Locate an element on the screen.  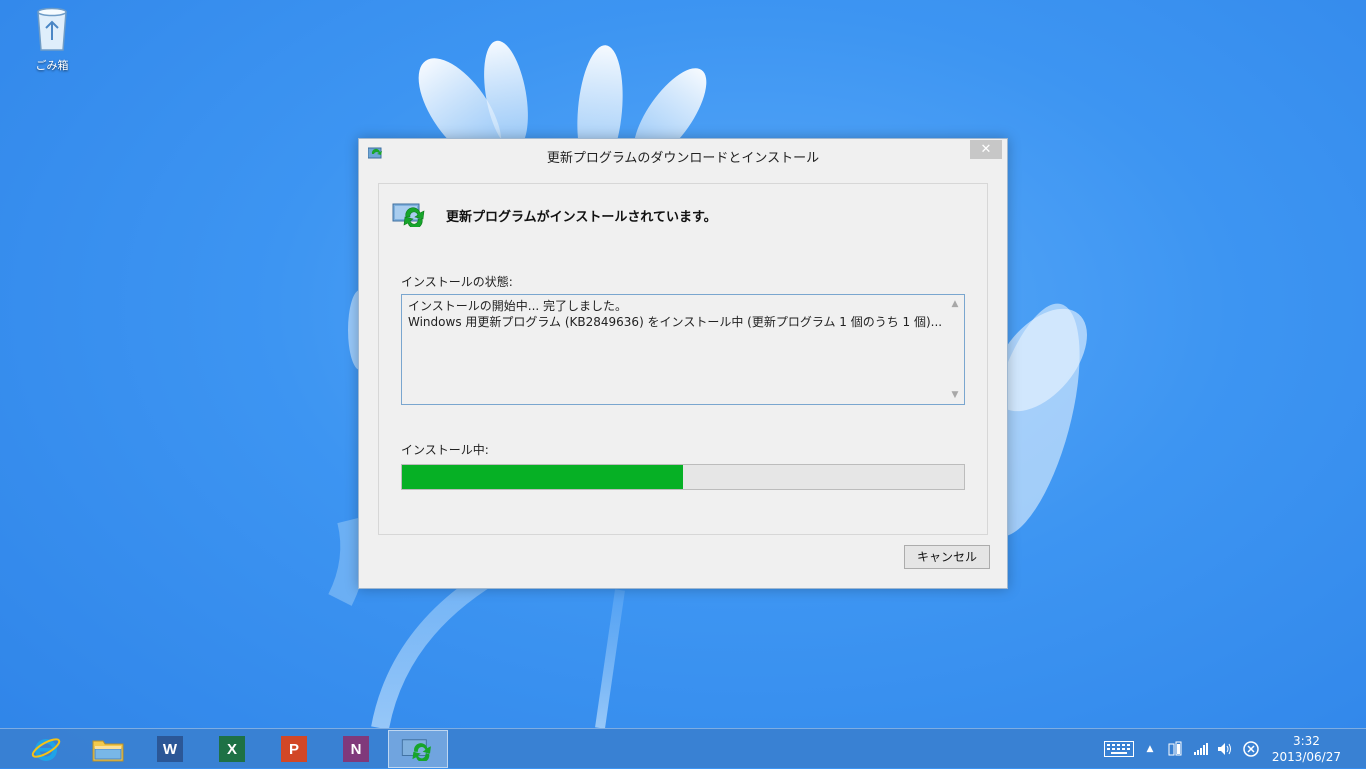
dialog-titlebar: 更新プログラムのダウンロードとインストール ✕ is located at coordinates (683, 155).